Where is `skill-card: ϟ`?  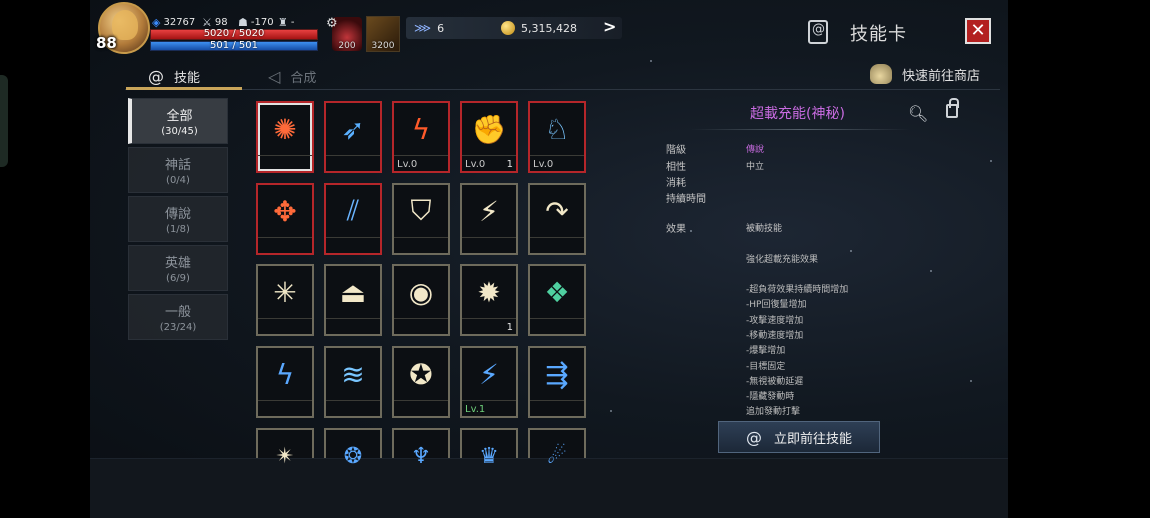 skill-card: ϟ is located at coordinates (285, 382).